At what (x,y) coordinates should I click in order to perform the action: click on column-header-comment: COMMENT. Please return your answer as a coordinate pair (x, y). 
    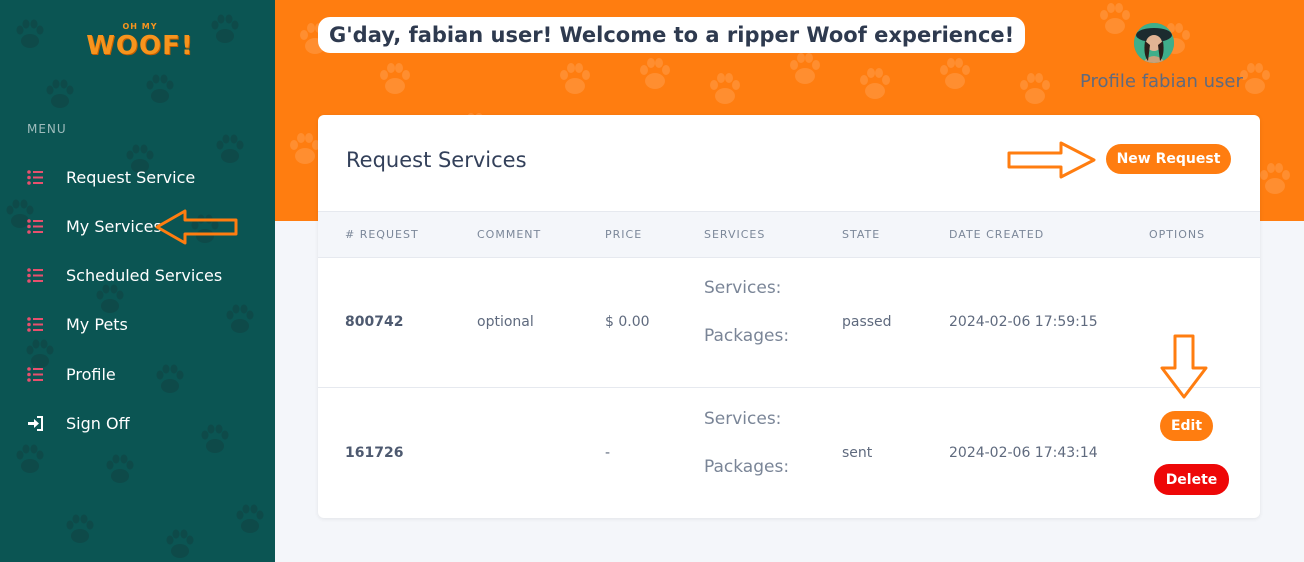
    Looking at the image, I should click on (509, 234).